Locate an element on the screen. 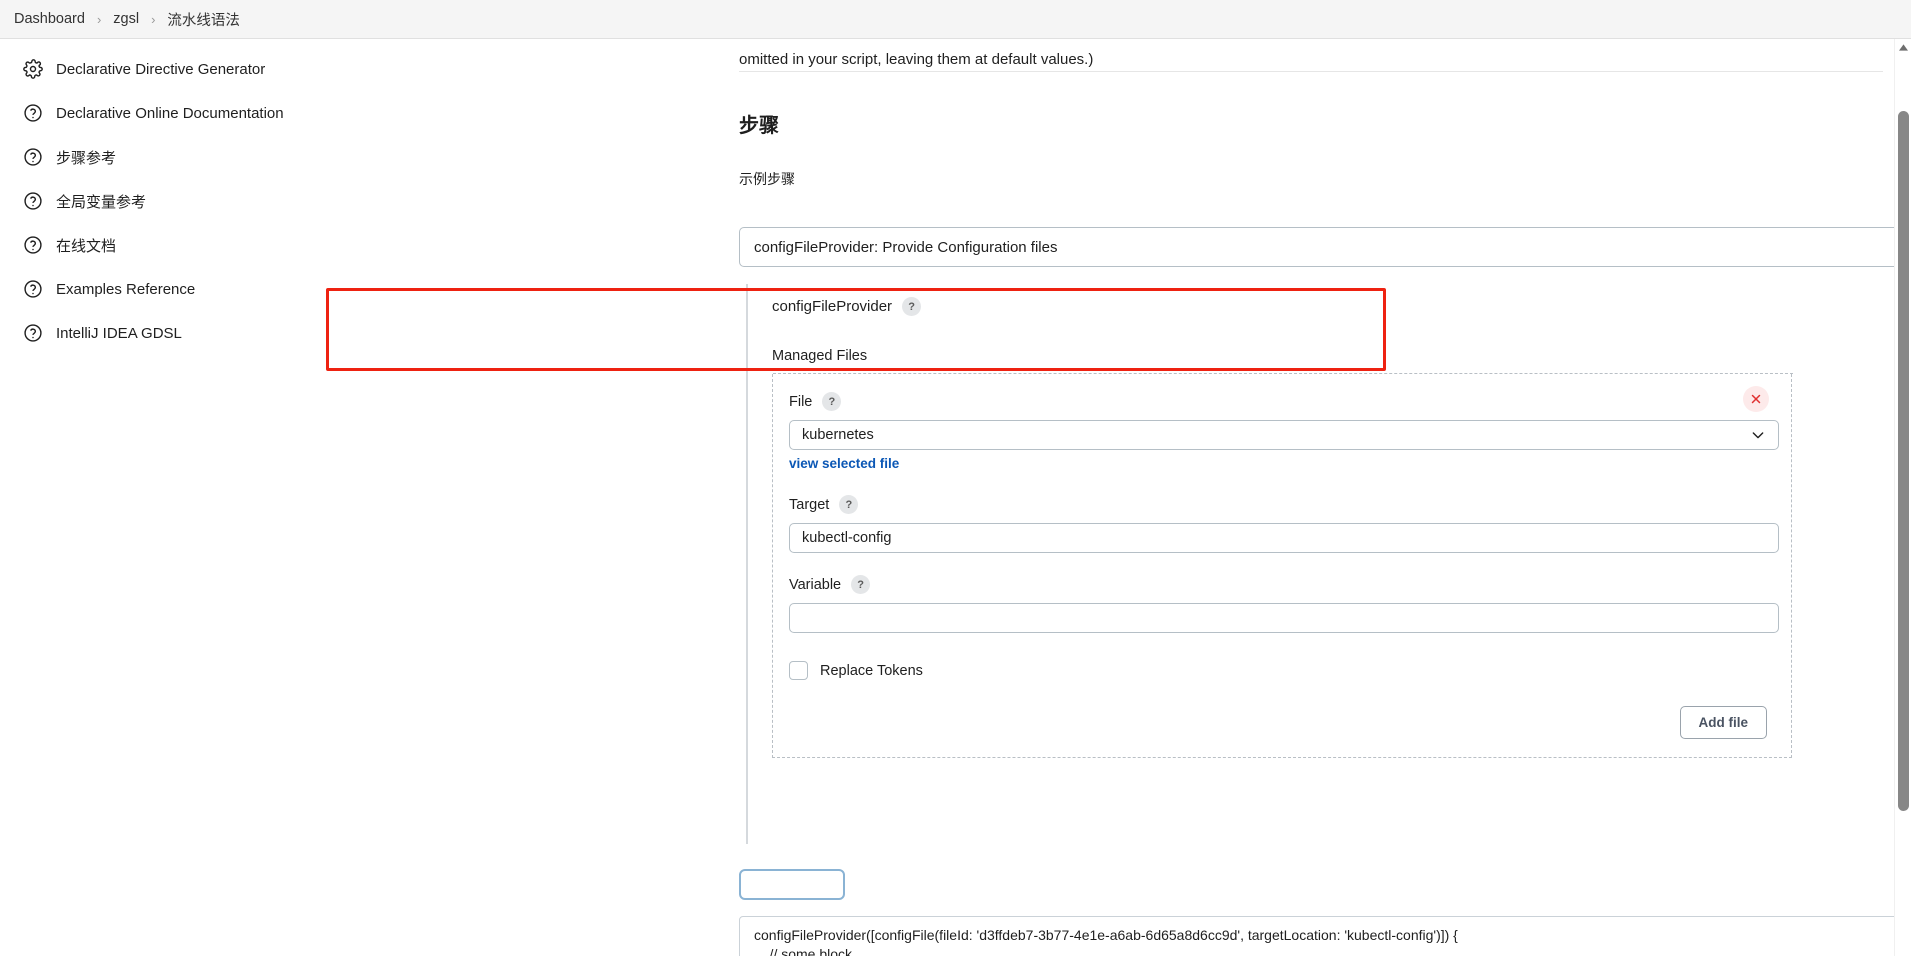 The image size is (1911, 956). step-block-header: configFileProvider ? is located at coordinates (1341, 300).